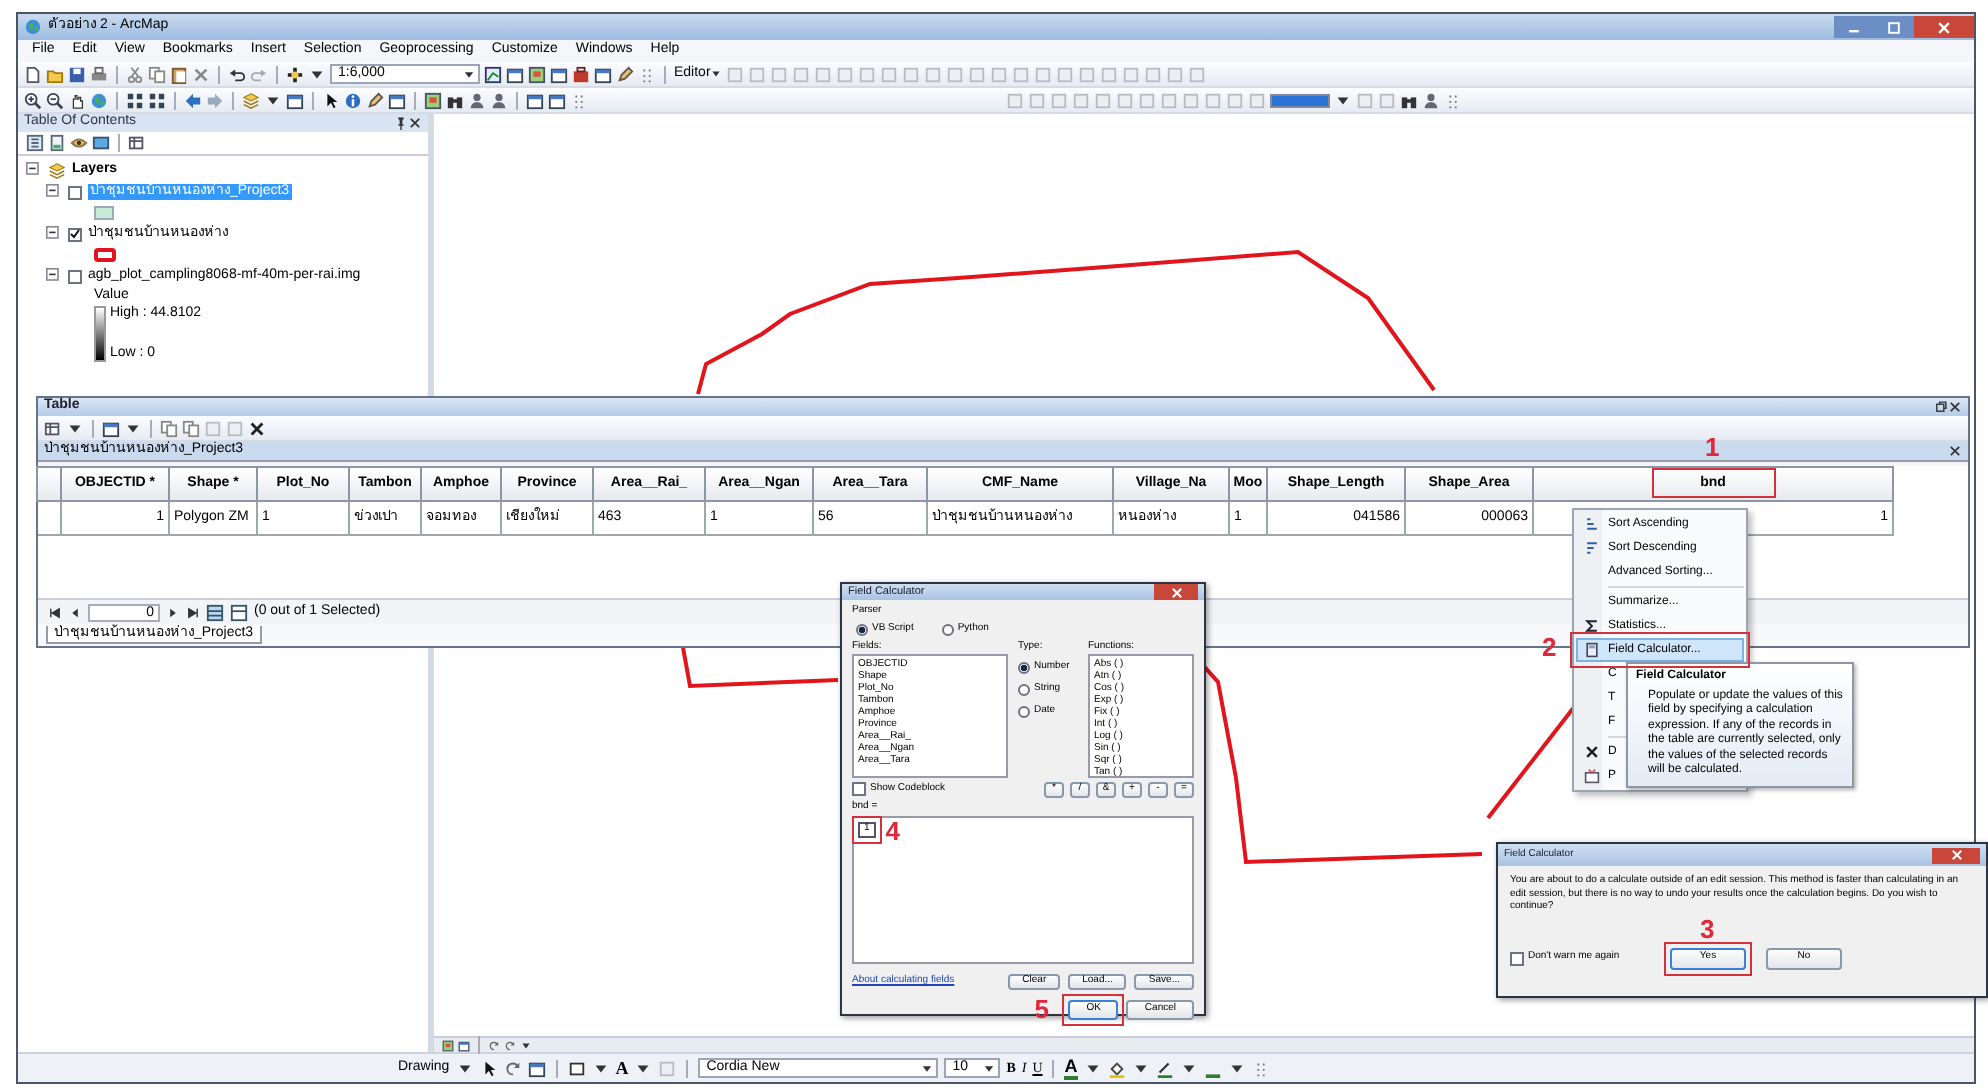  What do you see at coordinates (1707, 928) in the screenshot?
I see `step-number: 3` at bounding box center [1707, 928].